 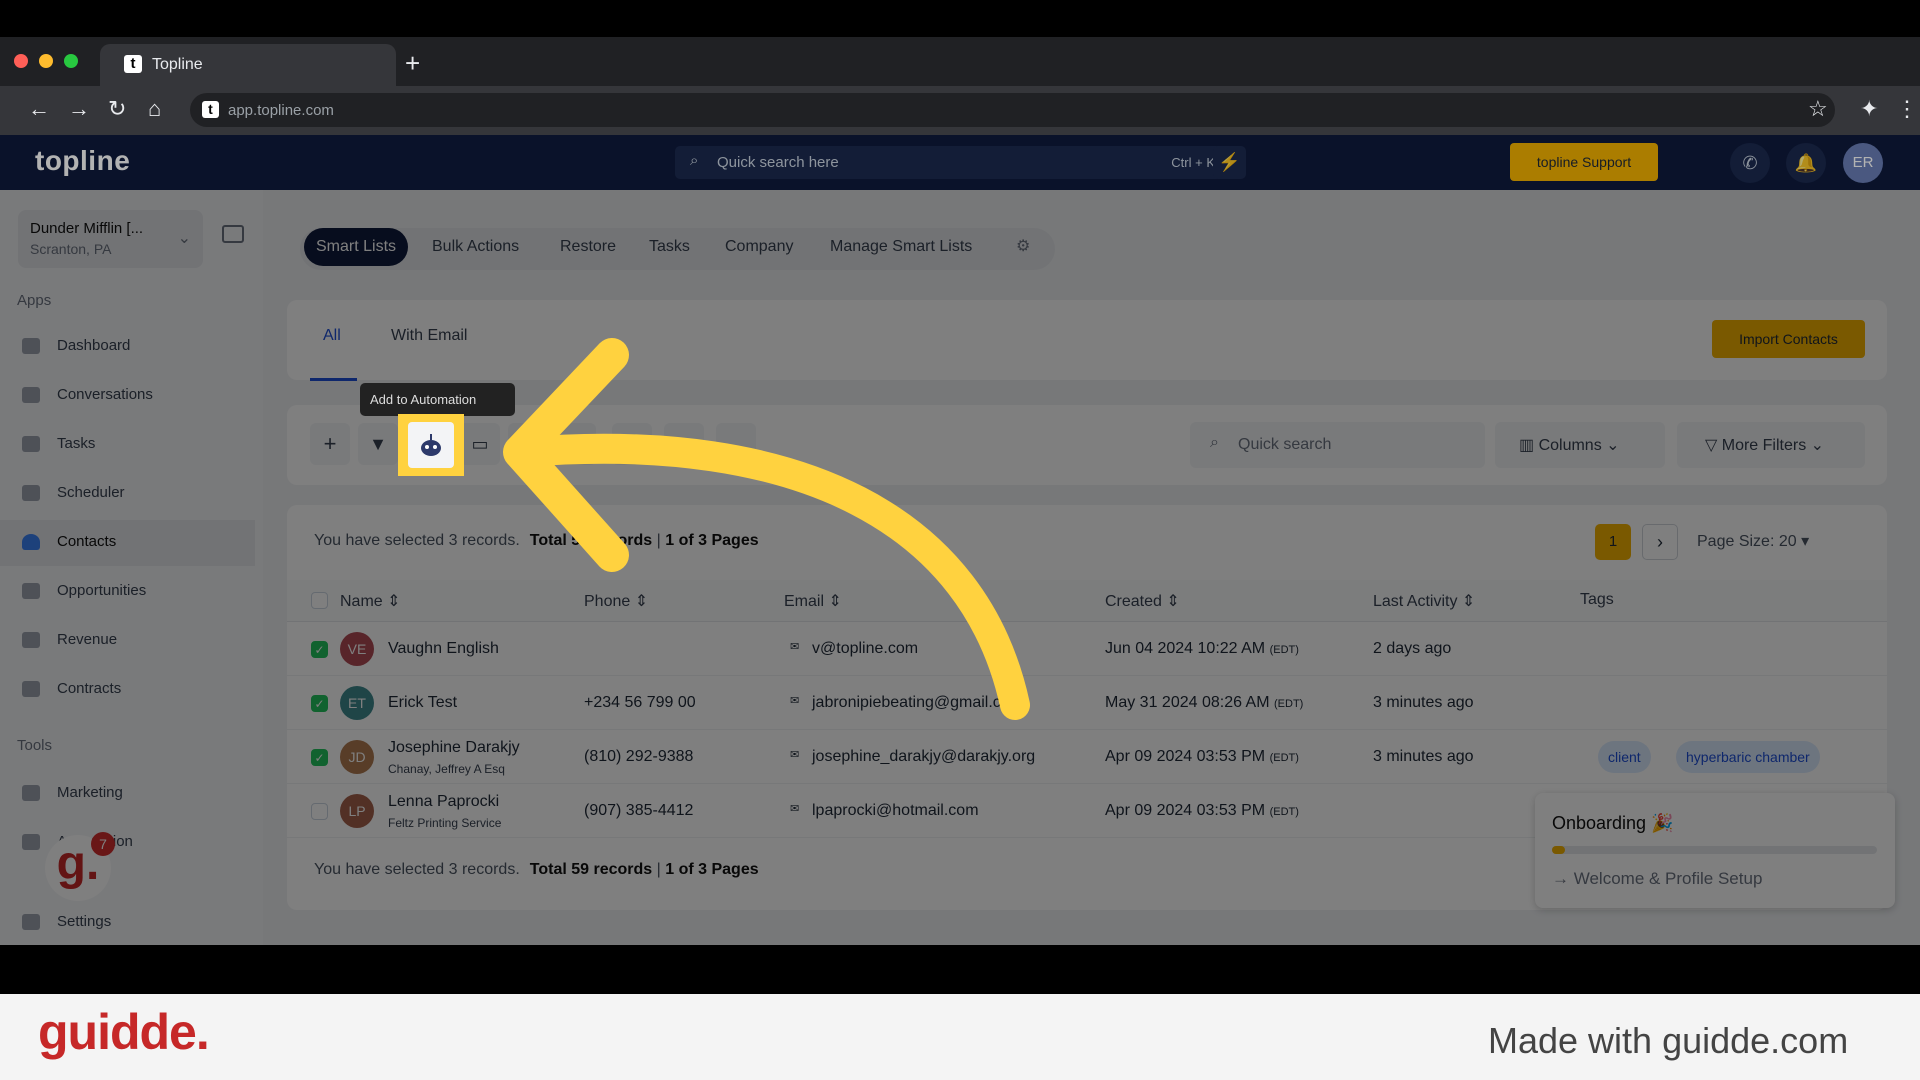 I want to click on callout-arrow, so click(x=766, y=529).